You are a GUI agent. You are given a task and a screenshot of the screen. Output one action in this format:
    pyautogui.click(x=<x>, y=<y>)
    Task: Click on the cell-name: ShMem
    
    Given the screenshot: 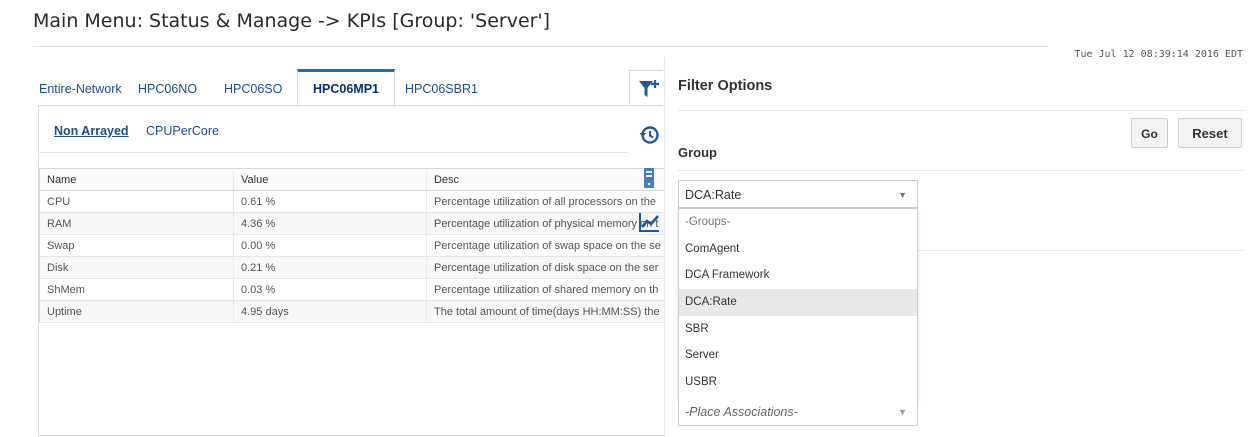 What is the action you would take?
    pyautogui.click(x=136, y=289)
    